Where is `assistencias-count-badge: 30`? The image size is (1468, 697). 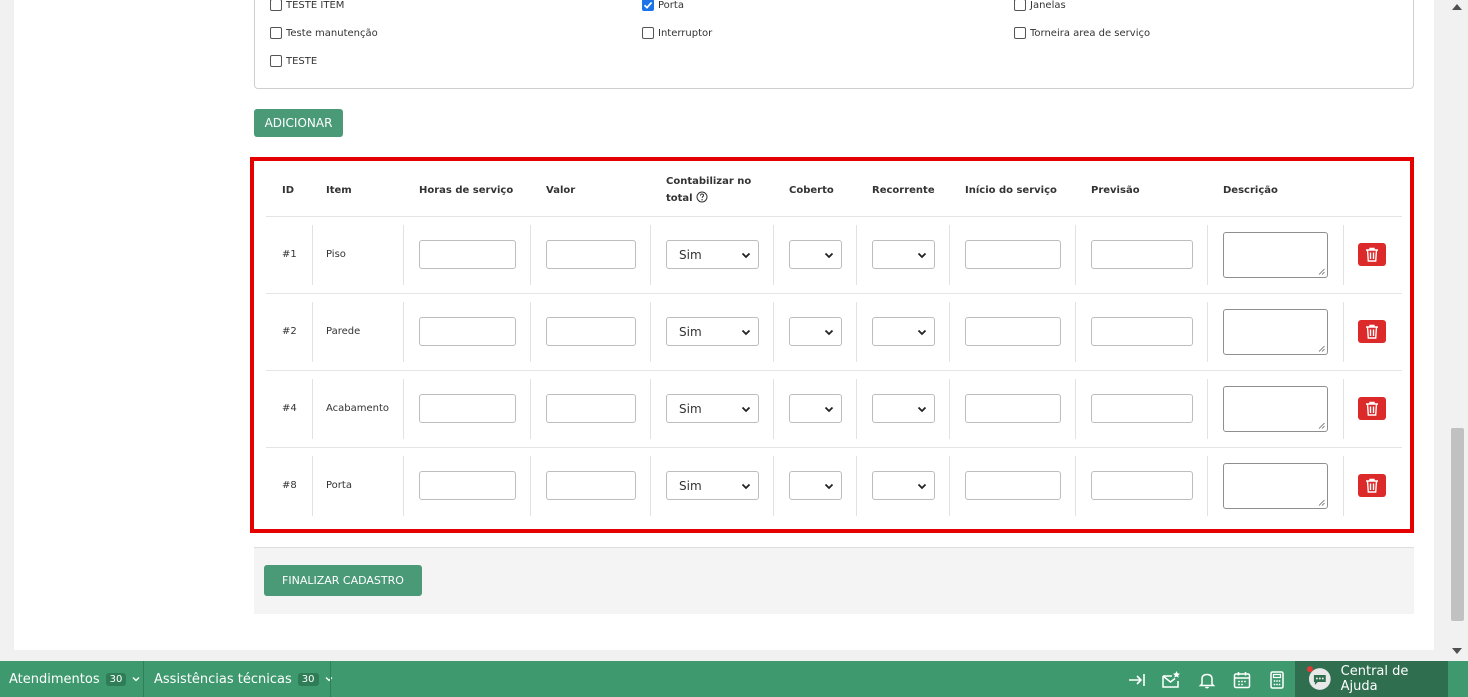
assistencias-count-badge: 30 is located at coordinates (308, 679).